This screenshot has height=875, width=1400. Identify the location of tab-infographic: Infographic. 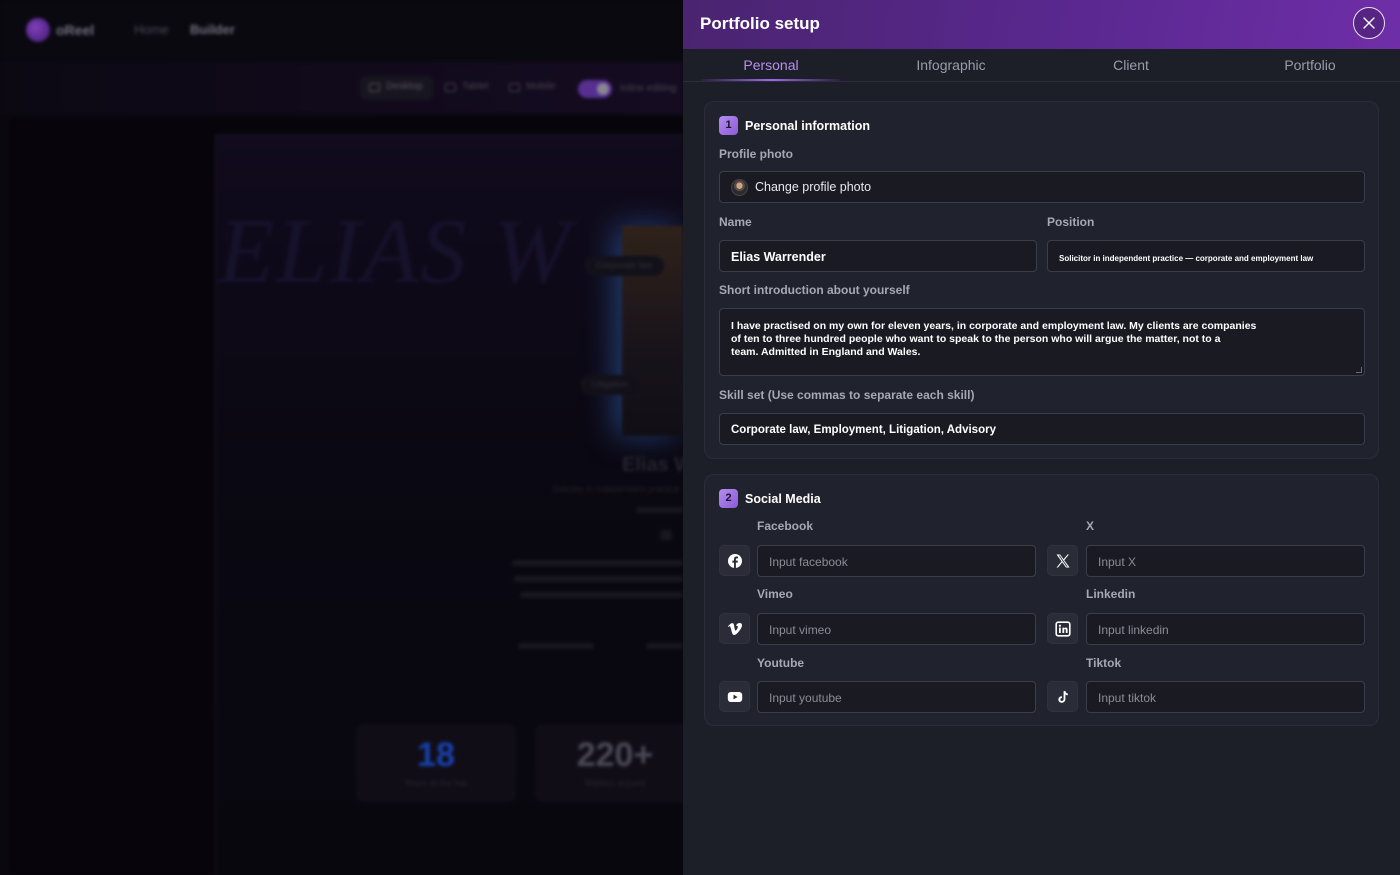
(951, 65).